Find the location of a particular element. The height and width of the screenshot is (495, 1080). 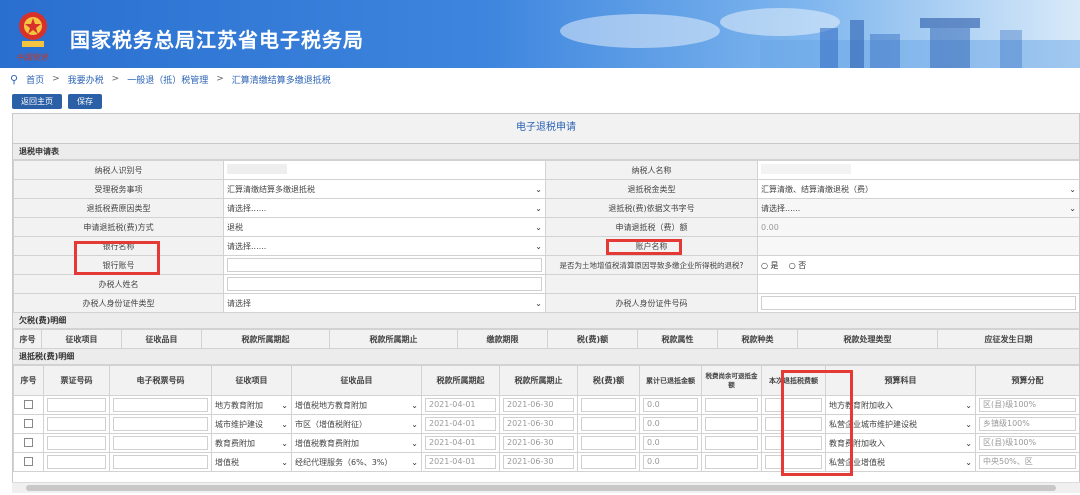

column-header: 应征发生日期 is located at coordinates (1008, 339).